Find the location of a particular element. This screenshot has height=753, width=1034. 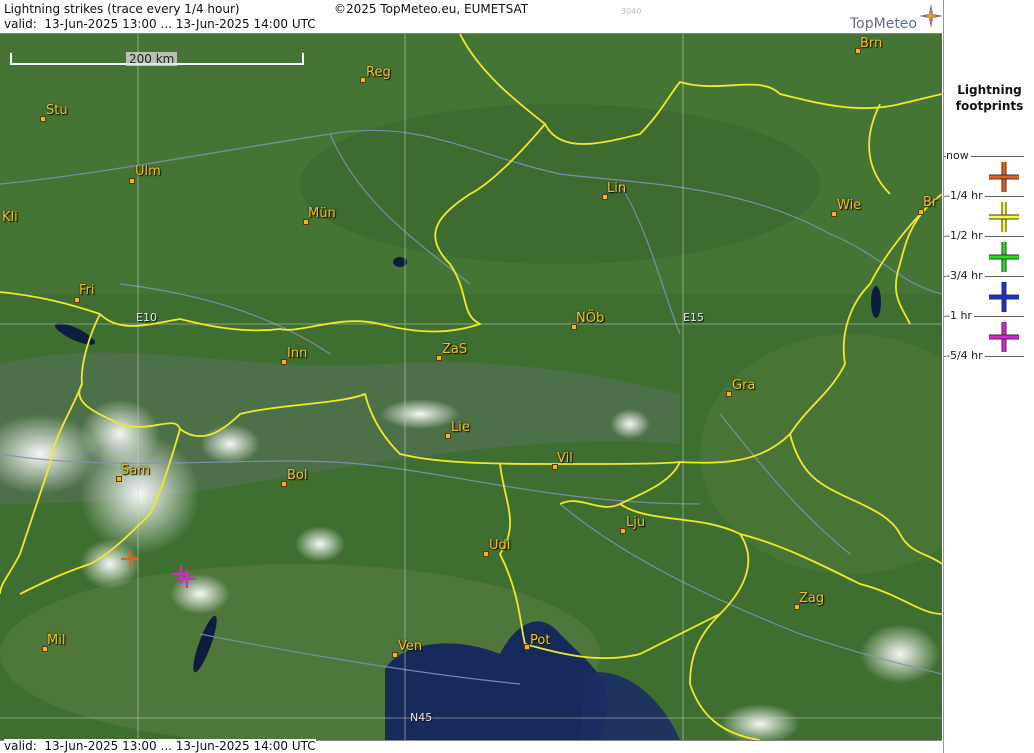

city-label-wie: Wie is located at coordinates (849, 205).